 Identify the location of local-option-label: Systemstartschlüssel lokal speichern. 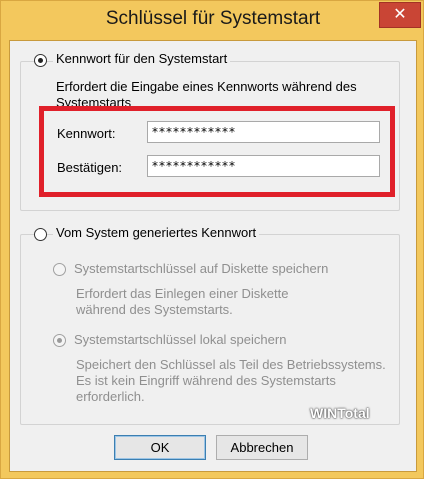
(180, 339).